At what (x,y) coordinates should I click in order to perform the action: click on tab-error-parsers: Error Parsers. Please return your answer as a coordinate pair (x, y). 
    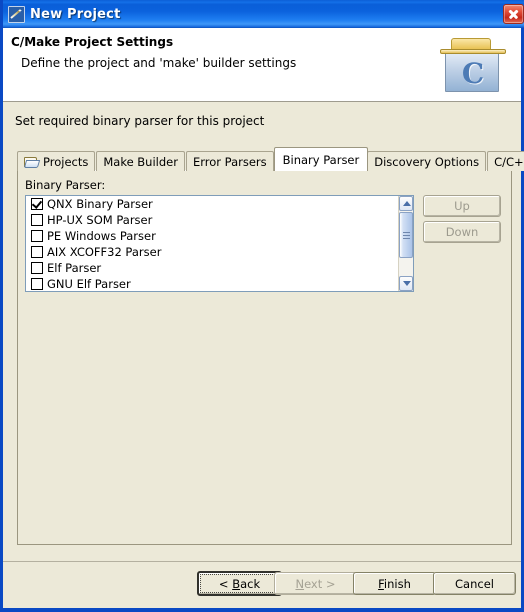
    Looking at the image, I should click on (229, 161).